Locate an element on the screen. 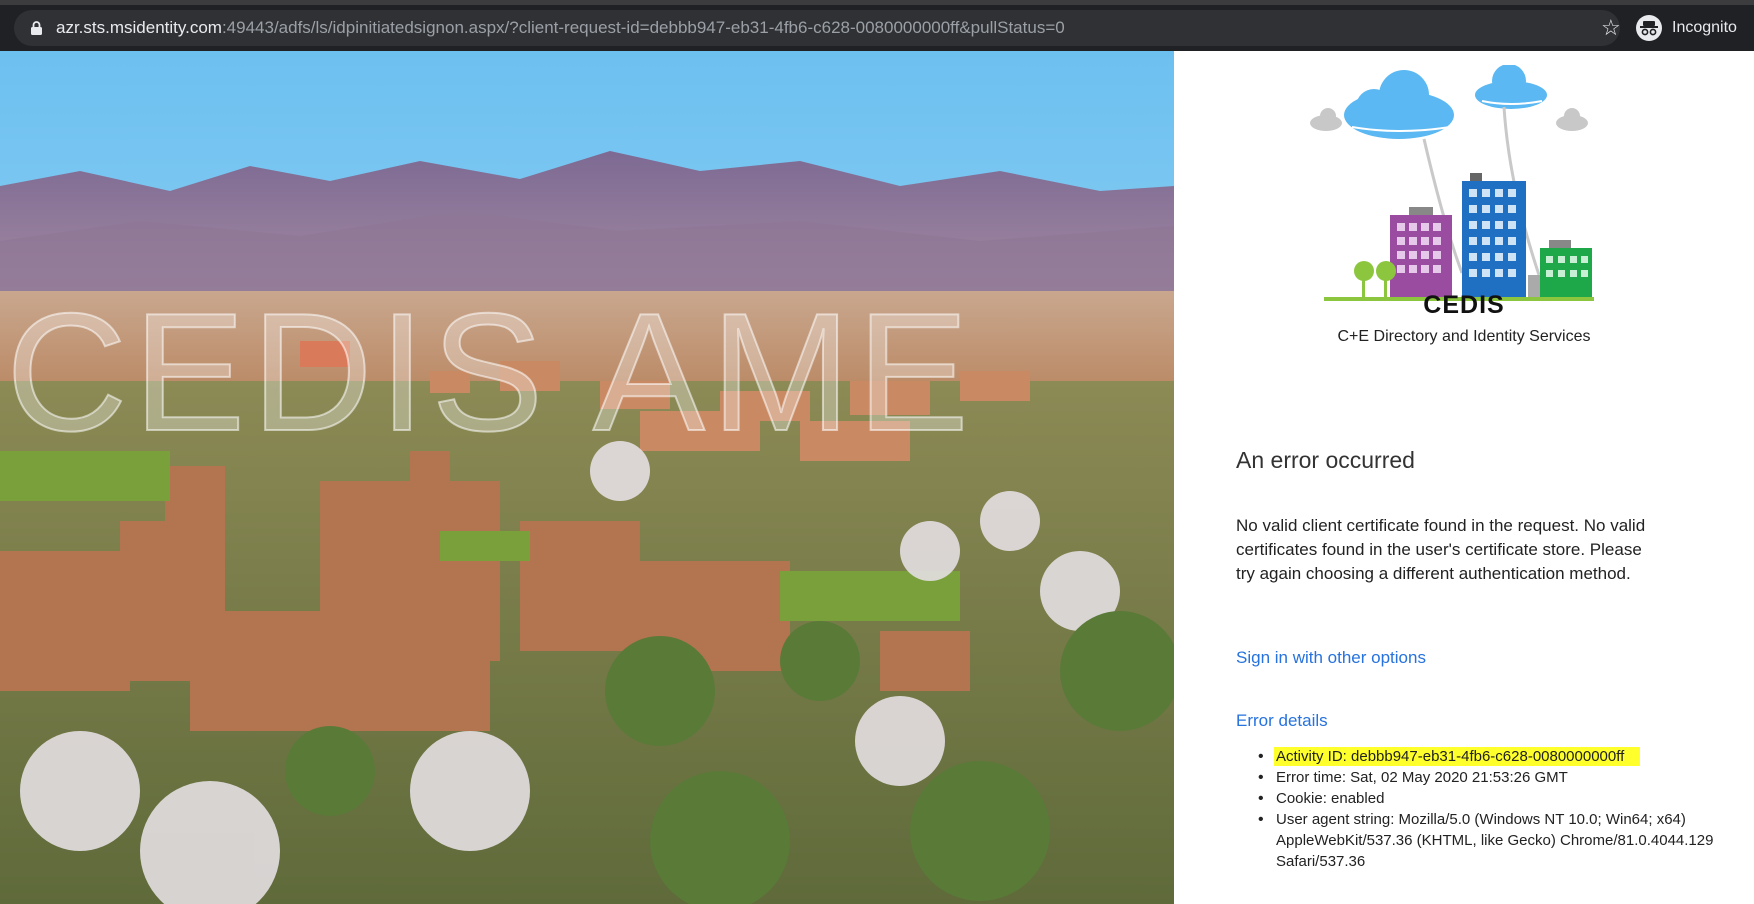  incognito-indicator: Incognito is located at coordinates (1686, 28).